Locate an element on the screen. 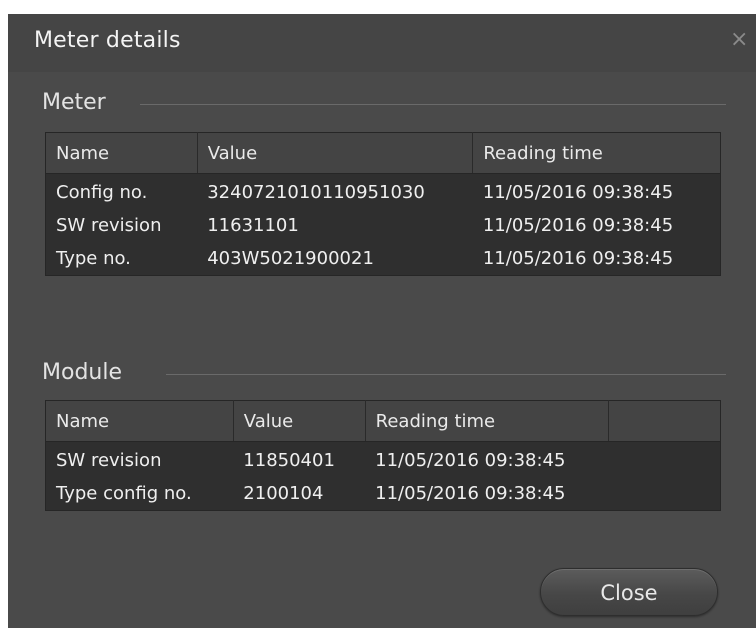 Image resolution: width=756 pixels, height=628 pixels. cell-name: Type no. is located at coordinates (93, 258).